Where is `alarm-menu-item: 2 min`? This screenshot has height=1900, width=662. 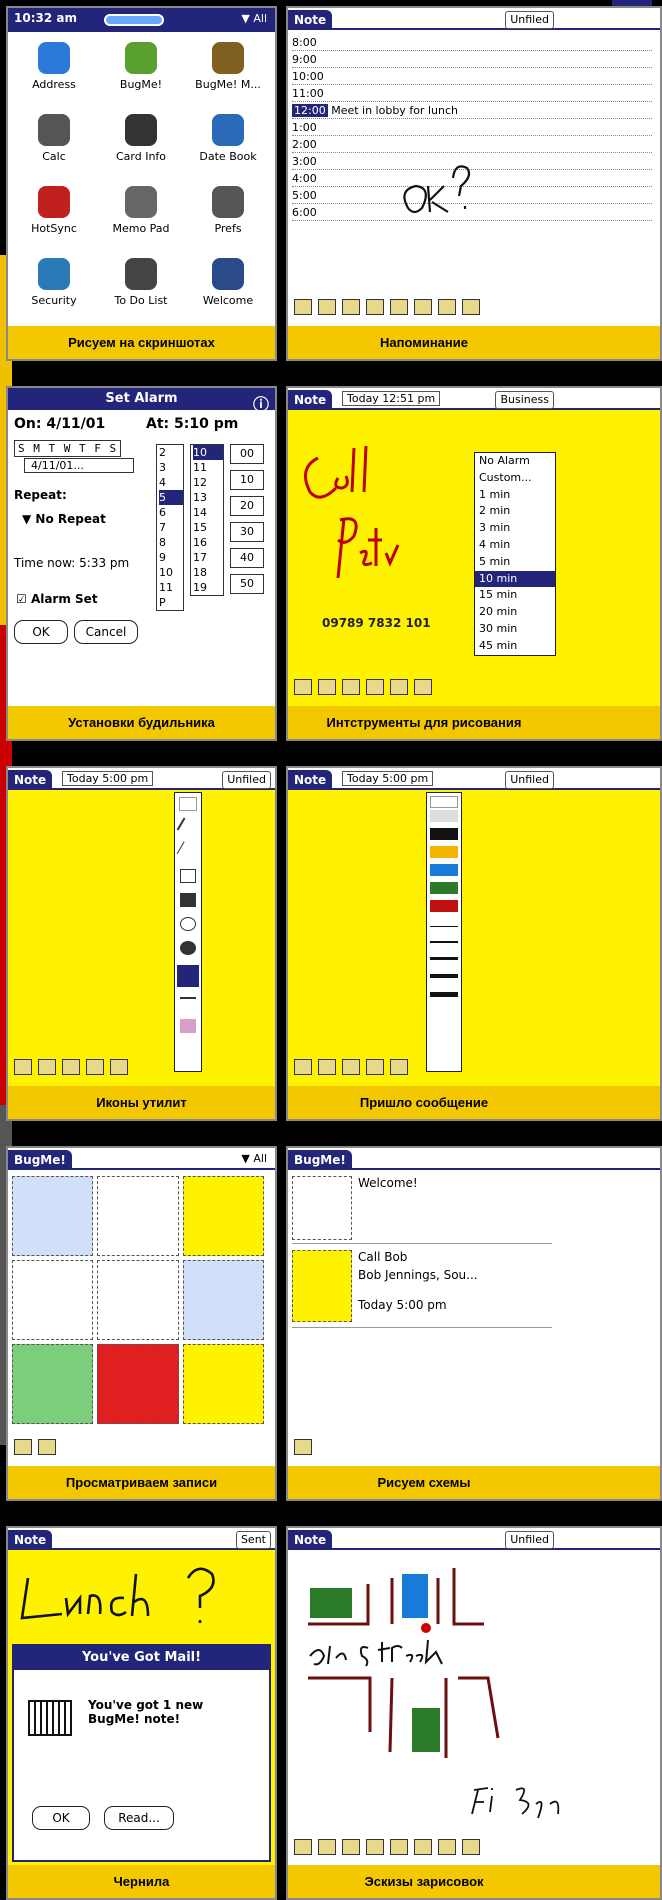 alarm-menu-item: 2 min is located at coordinates (515, 511).